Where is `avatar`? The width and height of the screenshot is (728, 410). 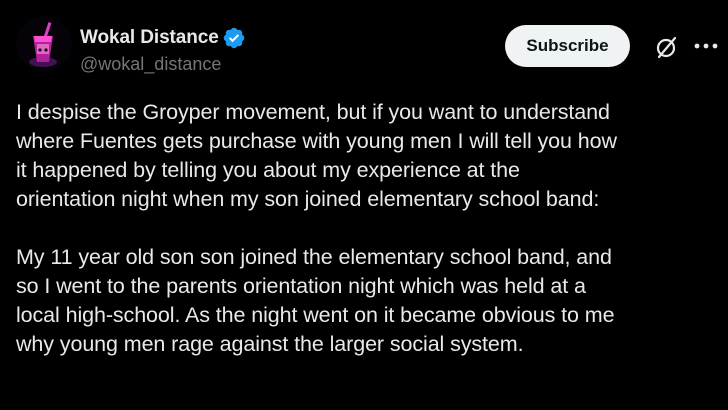 avatar is located at coordinates (44, 44).